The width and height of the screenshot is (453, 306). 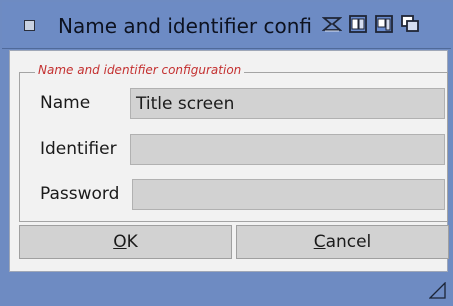 What do you see at coordinates (287, 149) in the screenshot?
I see `identifier-field` at bounding box center [287, 149].